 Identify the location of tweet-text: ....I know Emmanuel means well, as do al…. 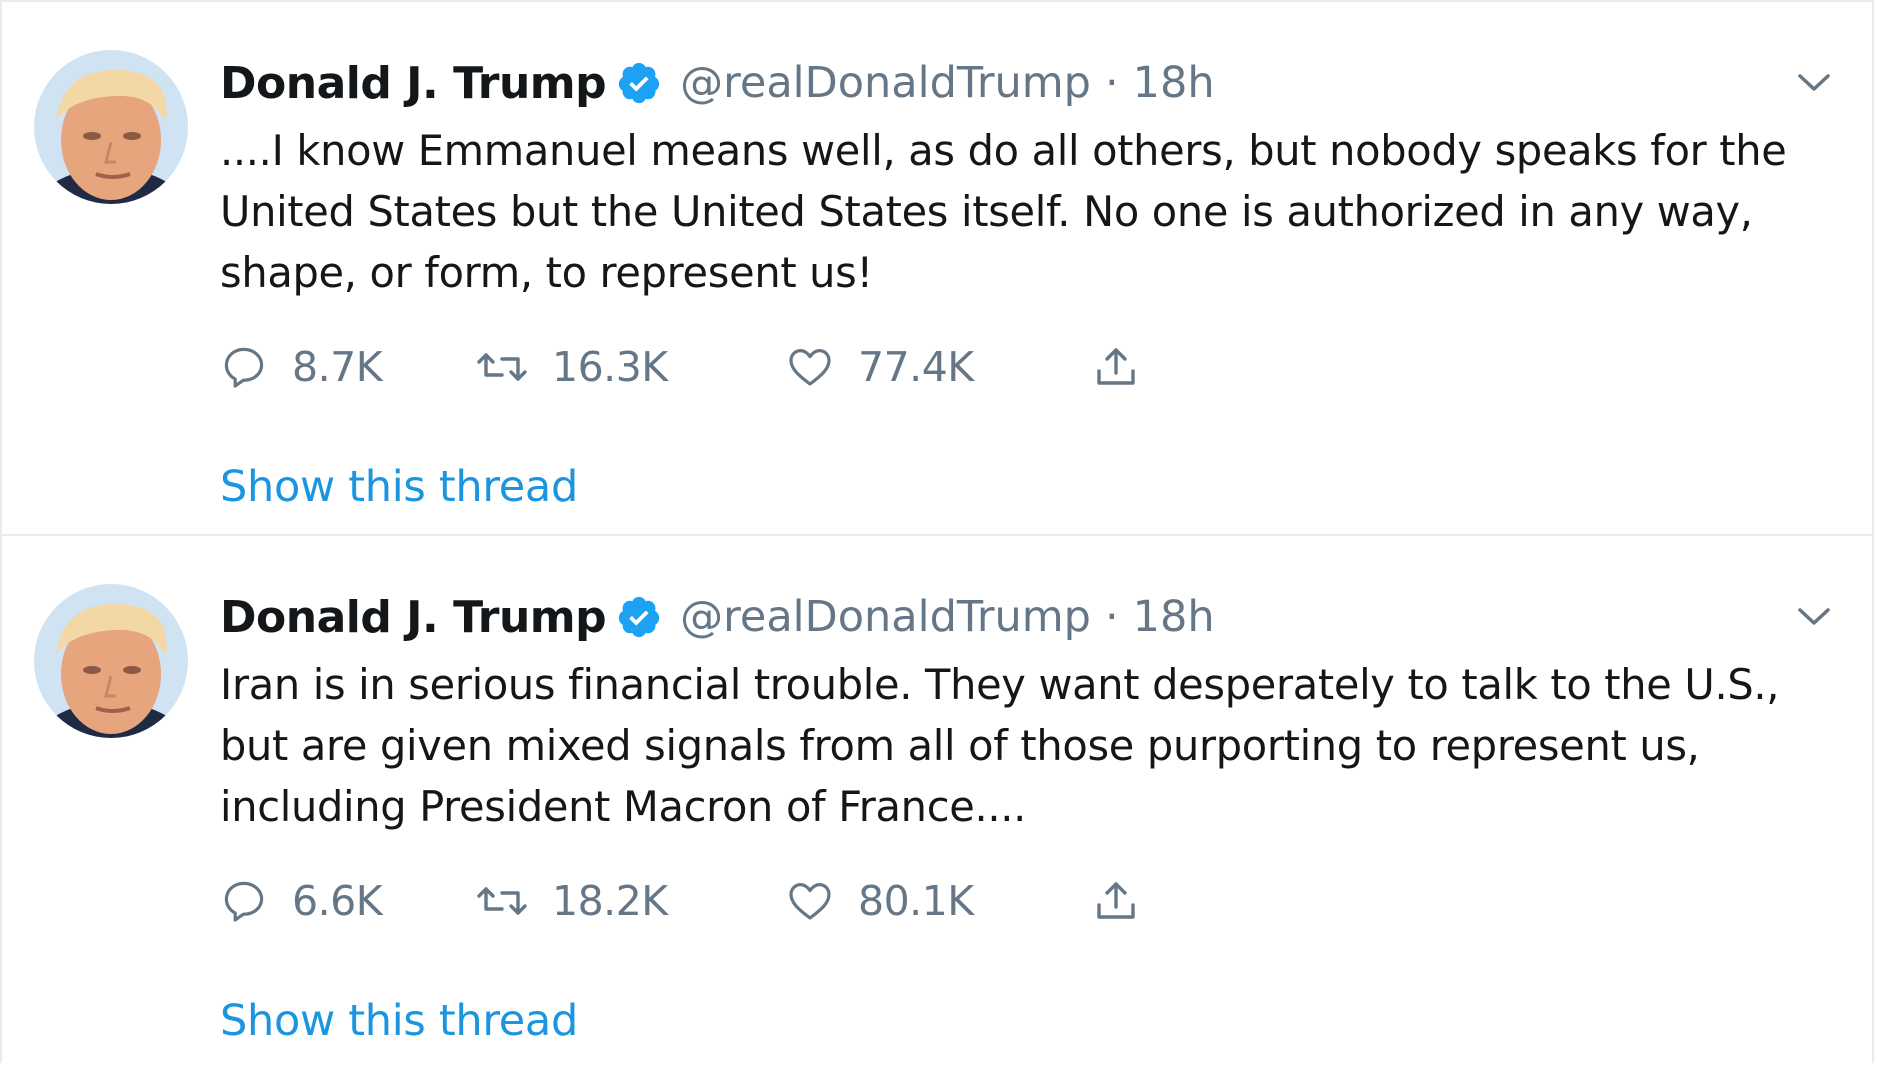
(1003, 211).